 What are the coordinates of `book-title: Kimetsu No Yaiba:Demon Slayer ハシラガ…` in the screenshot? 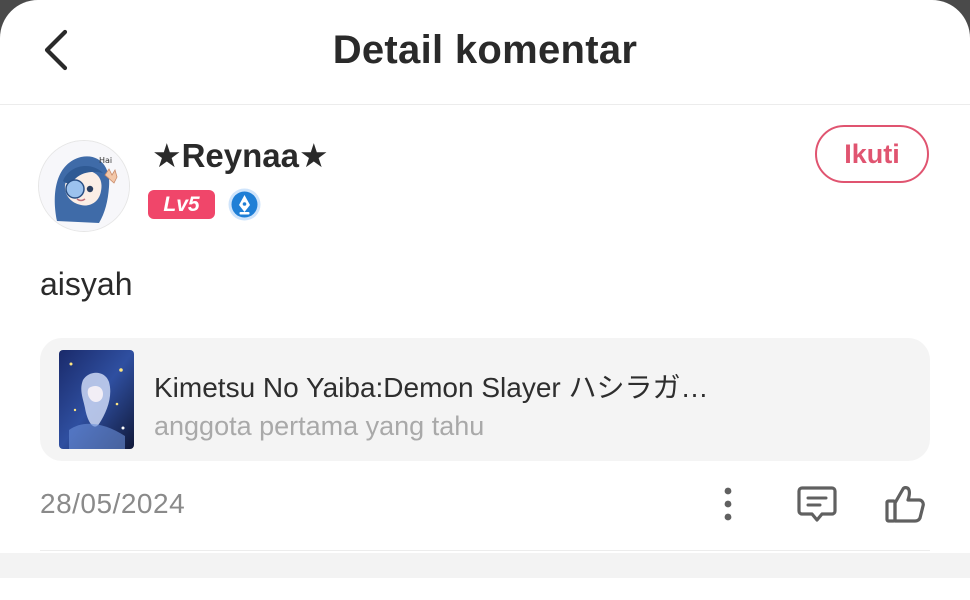 It's located at (431, 387).